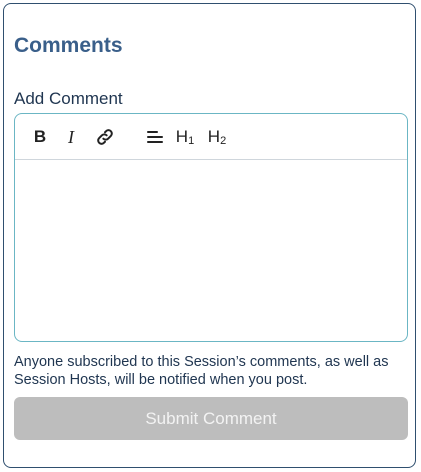  I want to click on link-button, so click(105, 137).